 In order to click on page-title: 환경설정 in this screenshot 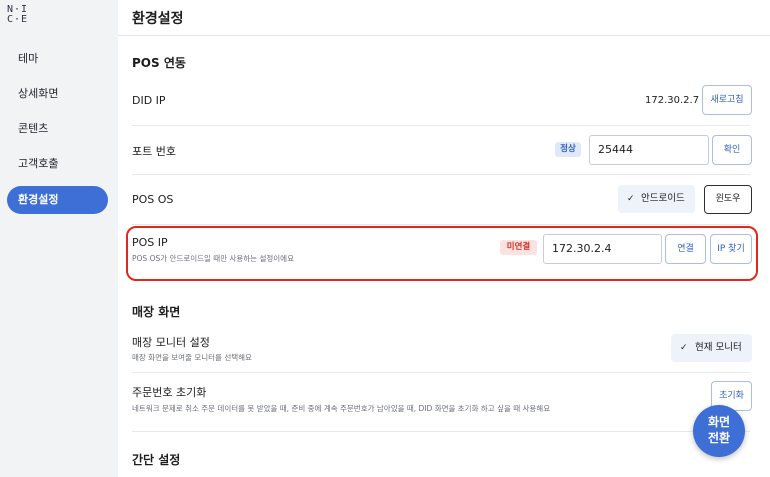, I will do `click(158, 19)`.